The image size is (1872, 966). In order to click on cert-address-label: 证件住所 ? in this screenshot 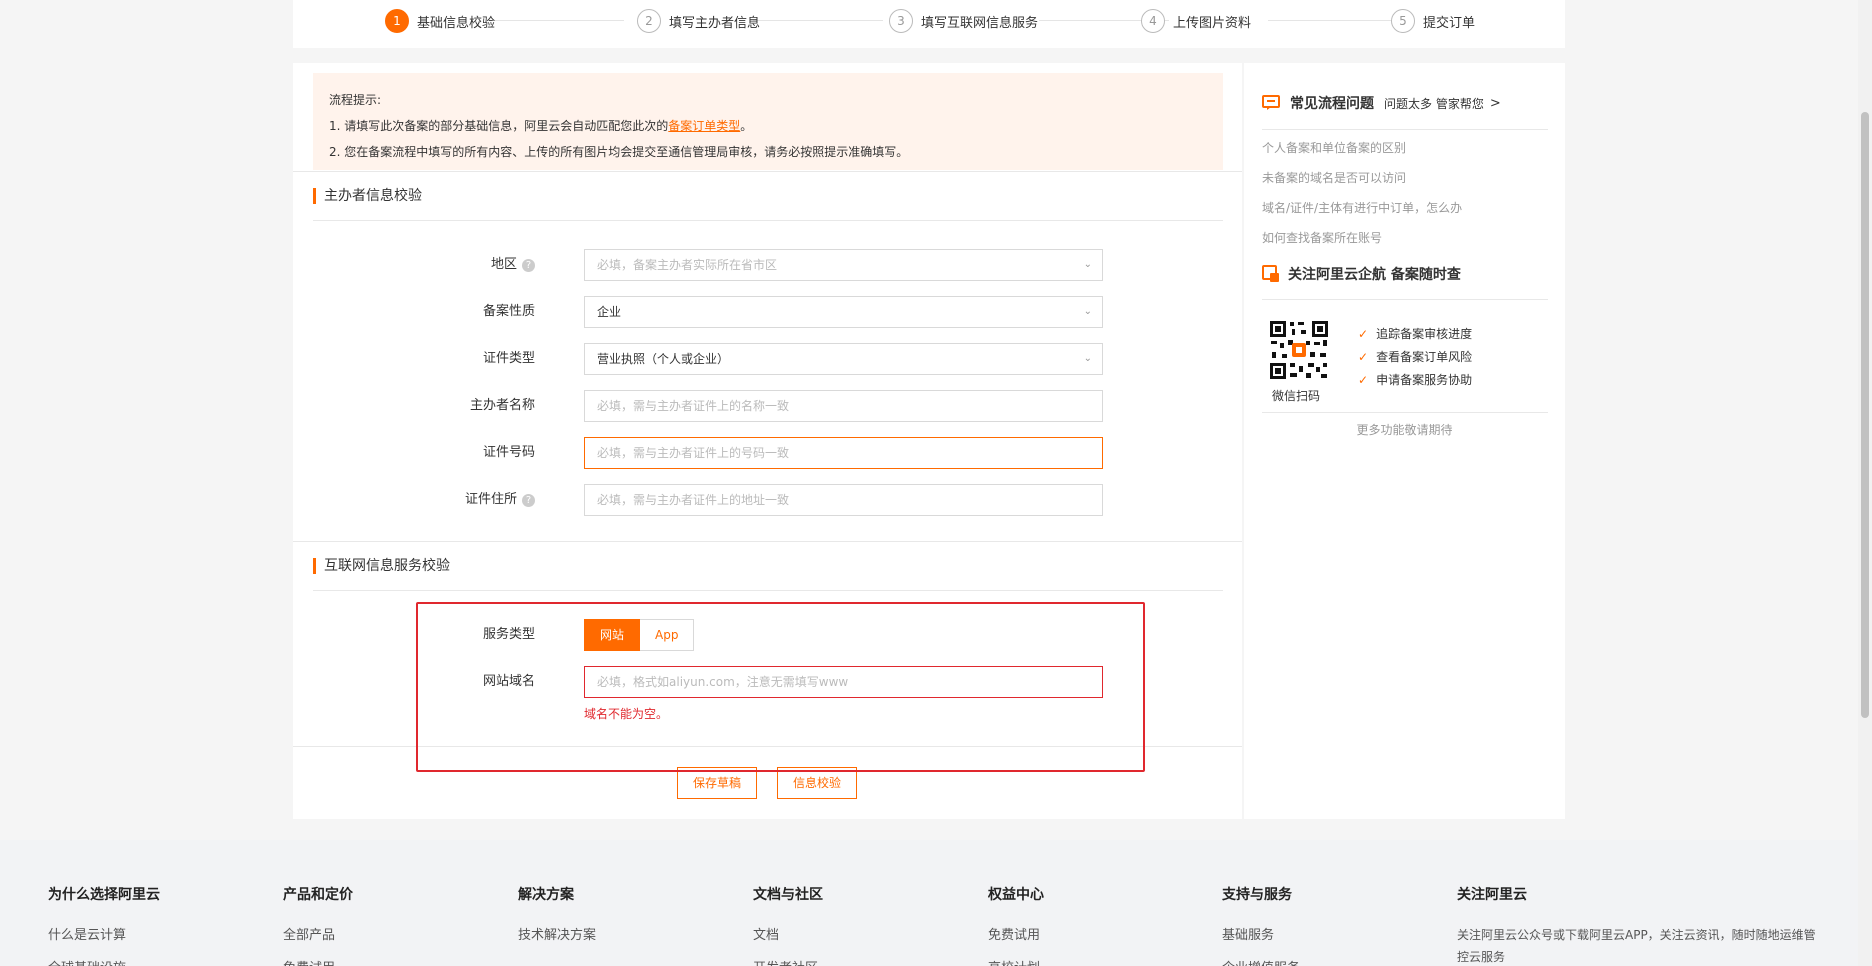, I will do `click(500, 500)`.